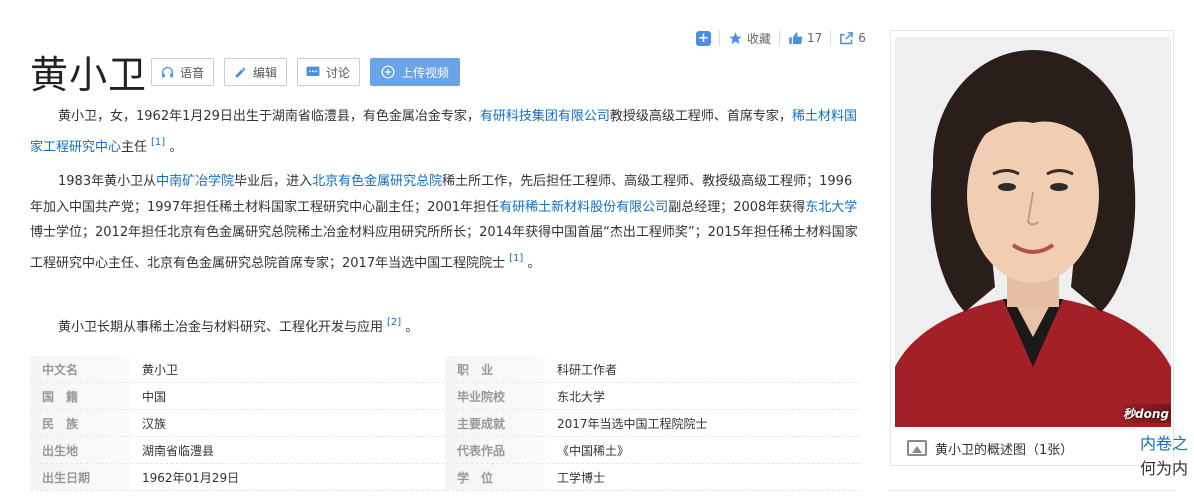 This screenshot has width=1194, height=499. I want to click on link-central-south-mining: 中南矿冶学院, so click(195, 181).